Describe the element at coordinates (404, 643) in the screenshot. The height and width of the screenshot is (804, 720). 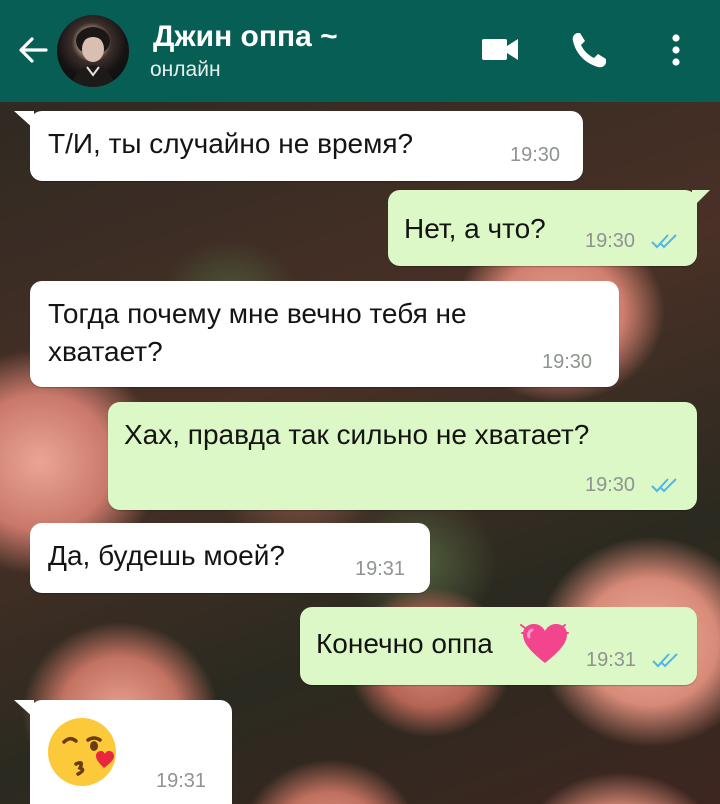
I see `message-text: Конечно оппа` at that location.